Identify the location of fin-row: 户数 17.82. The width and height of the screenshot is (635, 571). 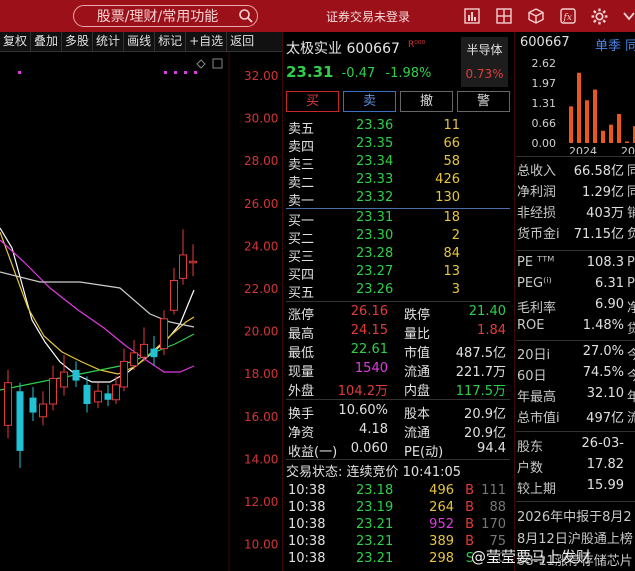
(570, 466).